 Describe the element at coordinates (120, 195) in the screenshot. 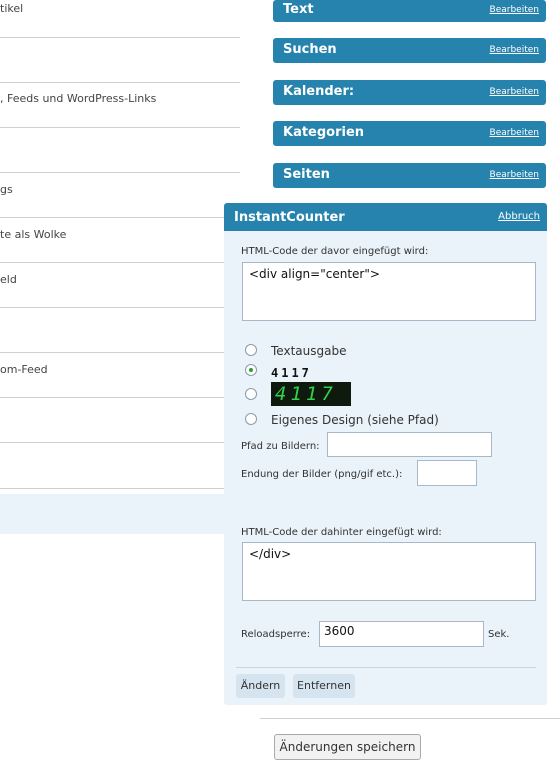

I see `list-item: gs` at that location.